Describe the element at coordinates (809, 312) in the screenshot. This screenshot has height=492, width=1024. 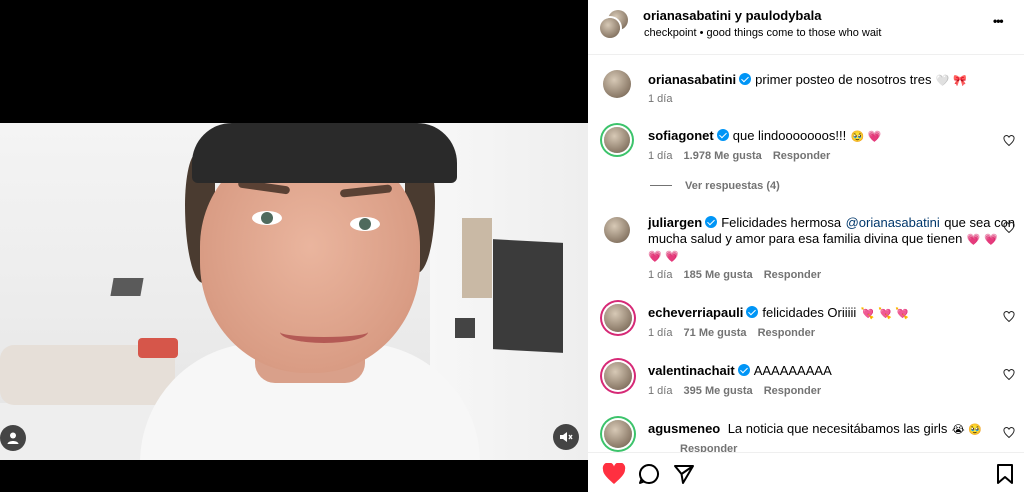
I see `comment-text: felicidades Oriiiii` at that location.